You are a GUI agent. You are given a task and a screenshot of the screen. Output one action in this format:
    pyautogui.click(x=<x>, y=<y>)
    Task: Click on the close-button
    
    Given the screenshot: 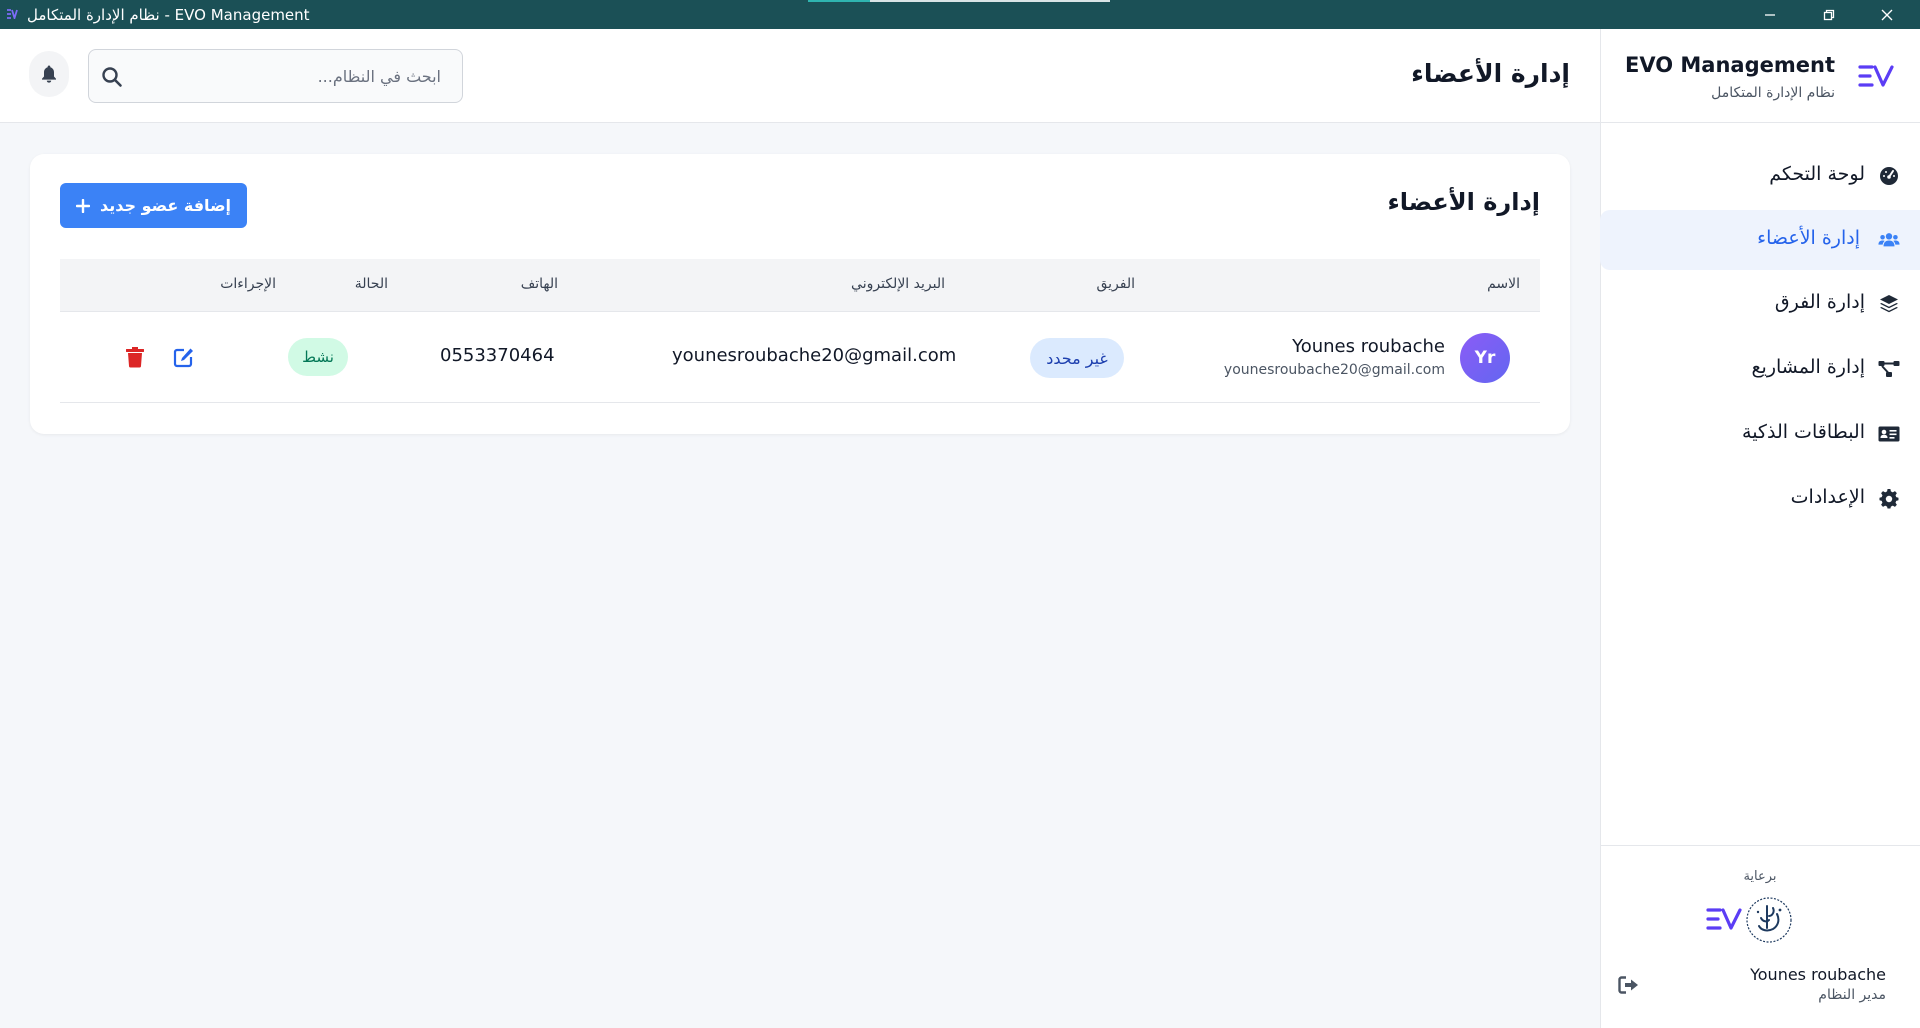 What is the action you would take?
    pyautogui.click(x=1887, y=14)
    